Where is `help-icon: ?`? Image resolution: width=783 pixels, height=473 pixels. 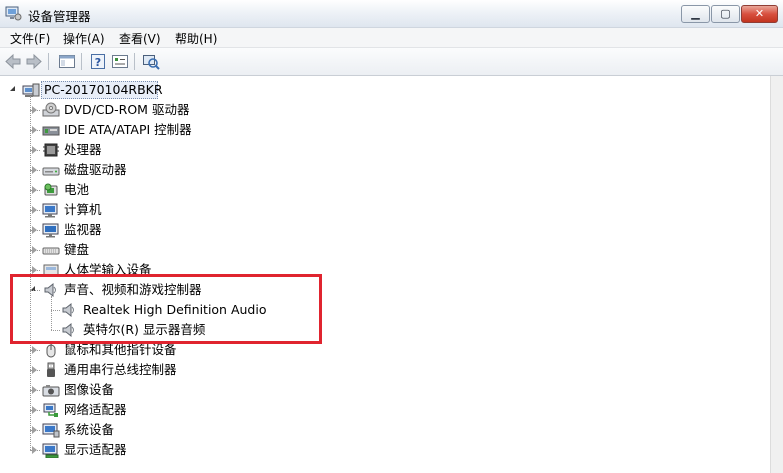
help-icon: ? is located at coordinates (98, 61).